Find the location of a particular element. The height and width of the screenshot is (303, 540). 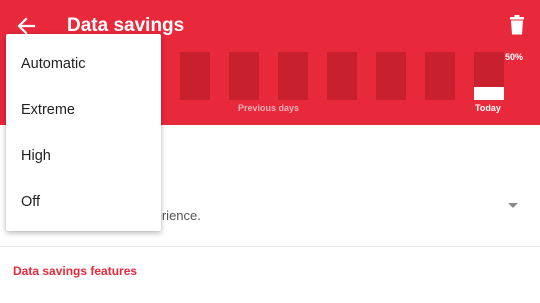

today-percent-label: 50% is located at coordinates (514, 57).